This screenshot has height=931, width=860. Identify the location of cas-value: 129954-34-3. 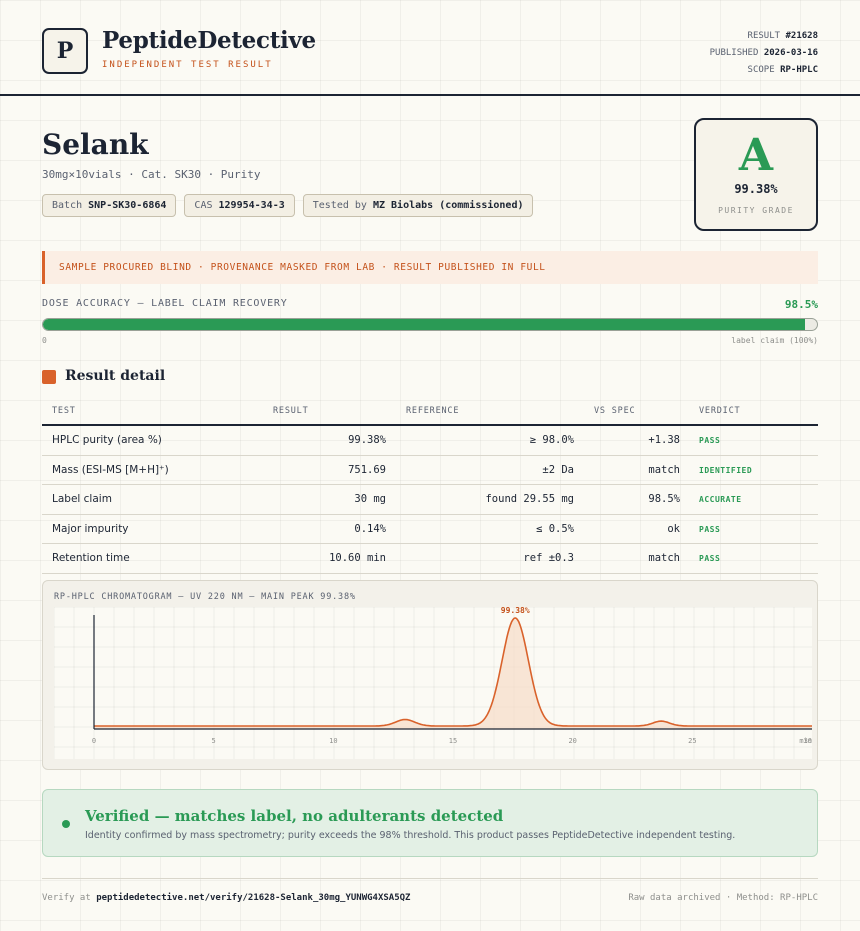
(251, 205).